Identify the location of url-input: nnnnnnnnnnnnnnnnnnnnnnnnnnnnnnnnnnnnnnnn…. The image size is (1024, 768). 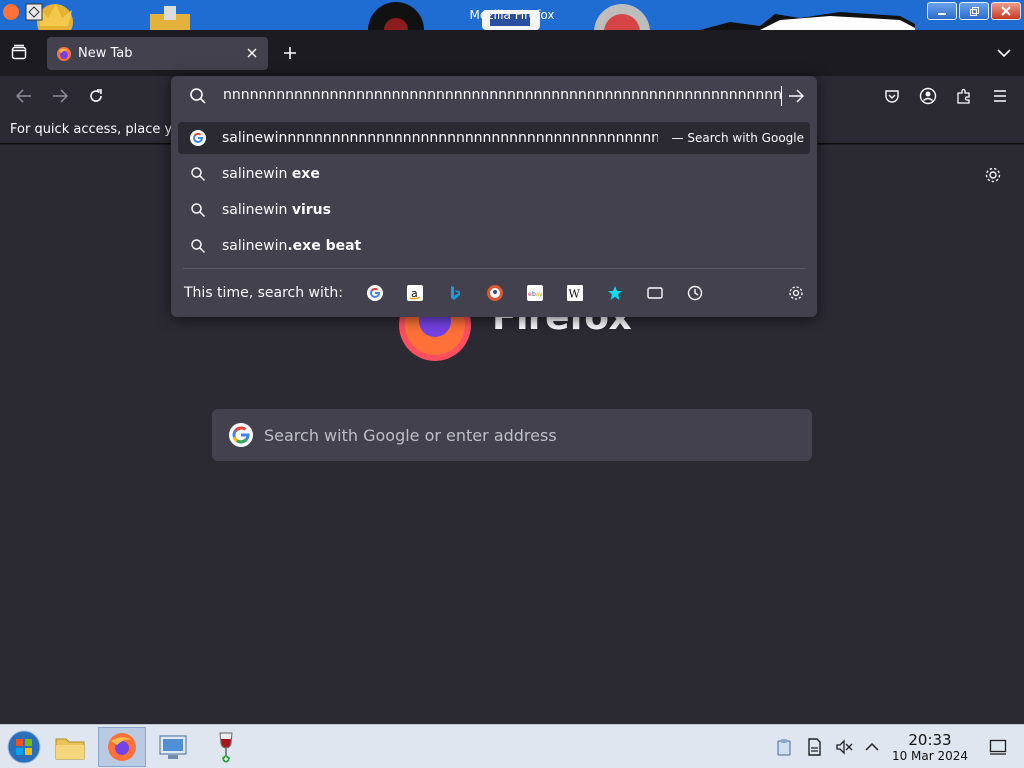
(503, 97).